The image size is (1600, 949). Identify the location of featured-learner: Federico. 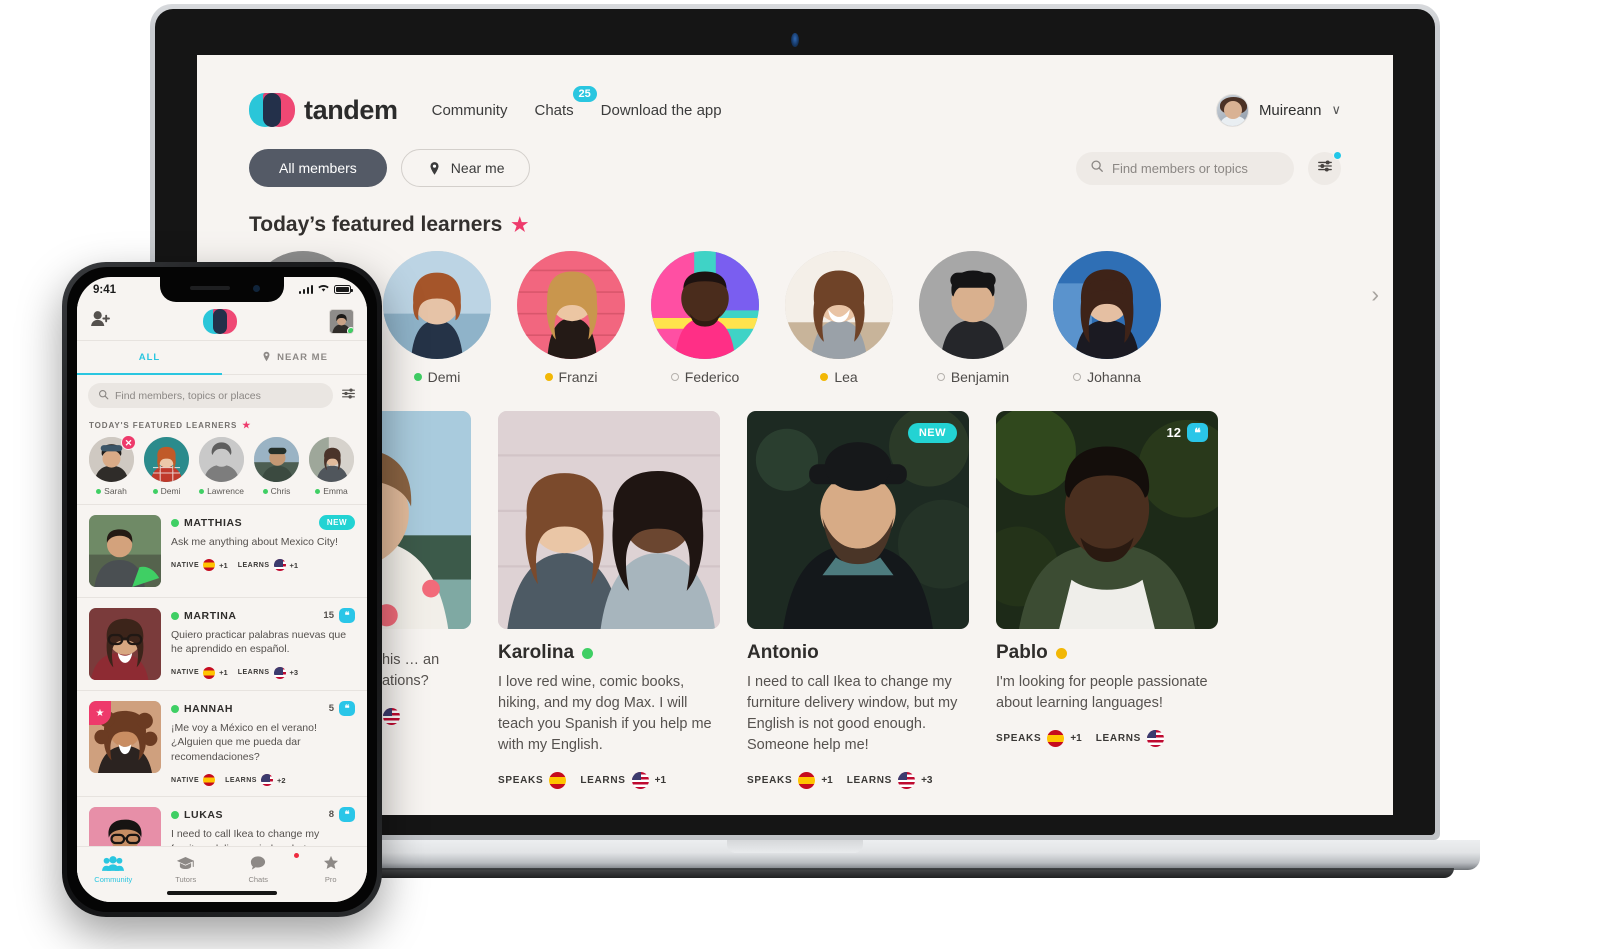
(705, 318).